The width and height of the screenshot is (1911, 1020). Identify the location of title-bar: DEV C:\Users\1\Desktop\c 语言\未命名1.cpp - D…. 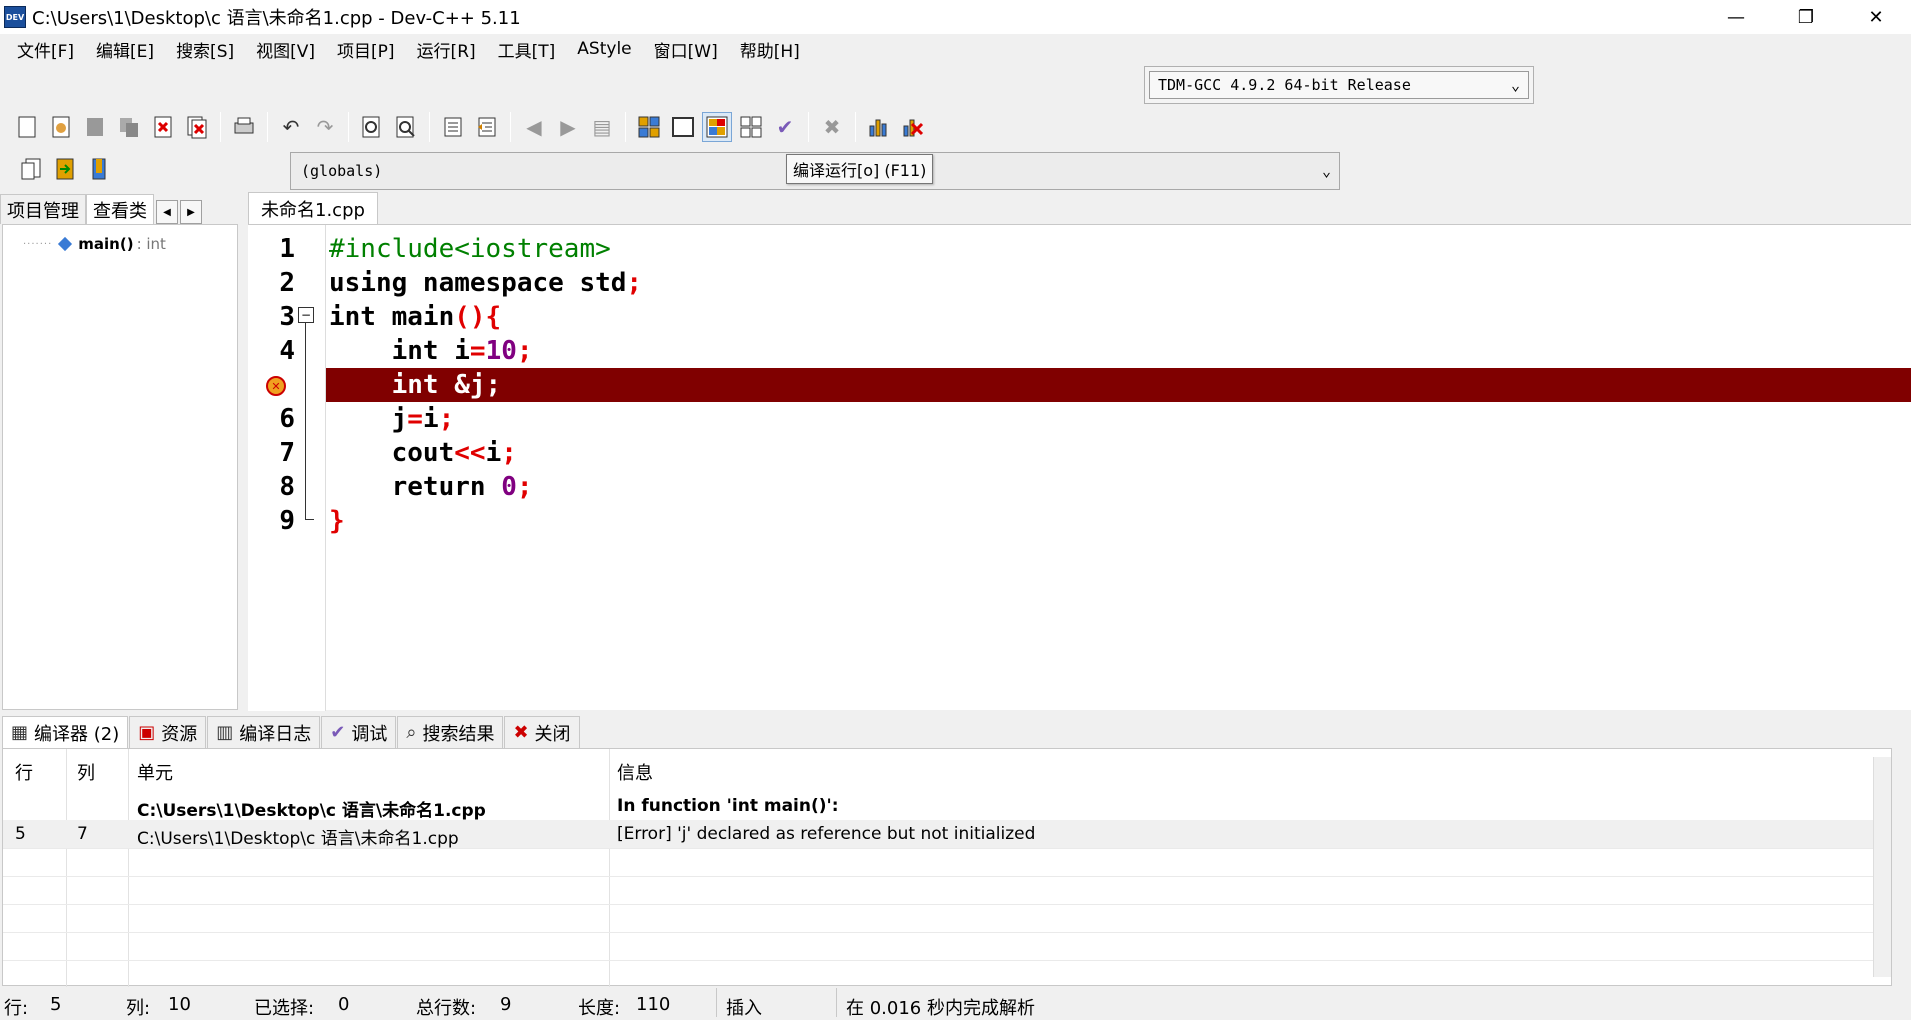
(955, 17).